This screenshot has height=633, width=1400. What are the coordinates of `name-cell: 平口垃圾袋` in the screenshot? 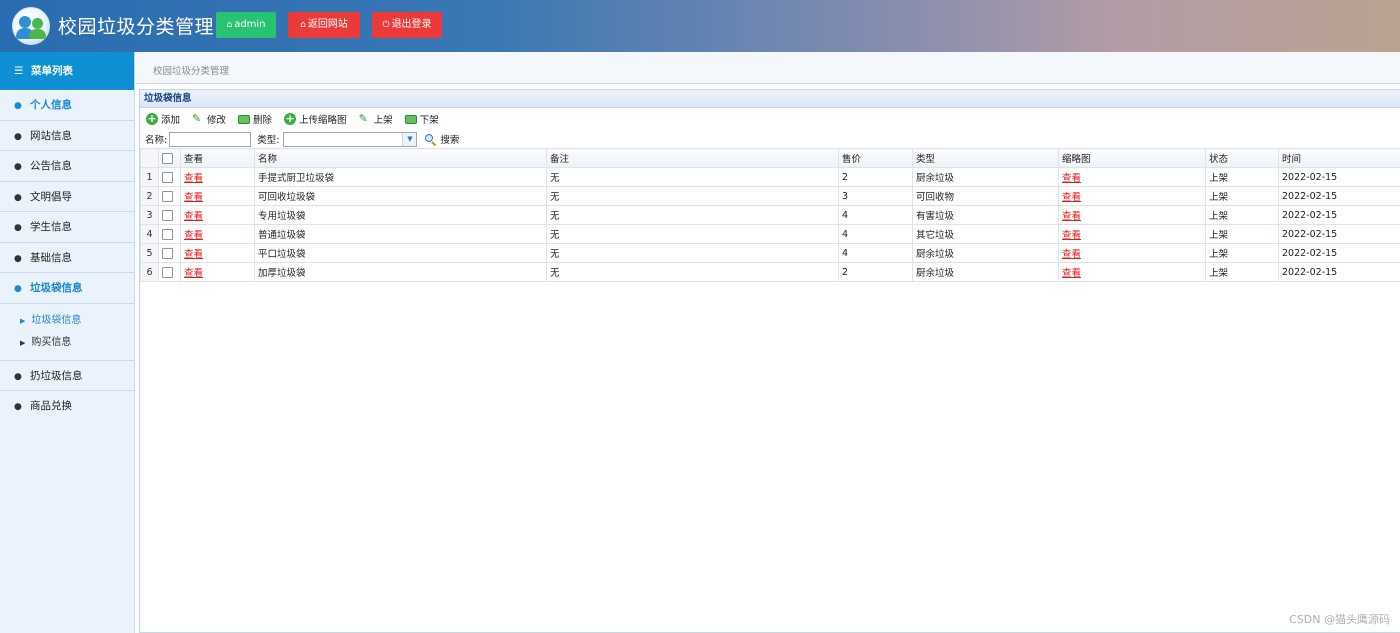 It's located at (400, 253).